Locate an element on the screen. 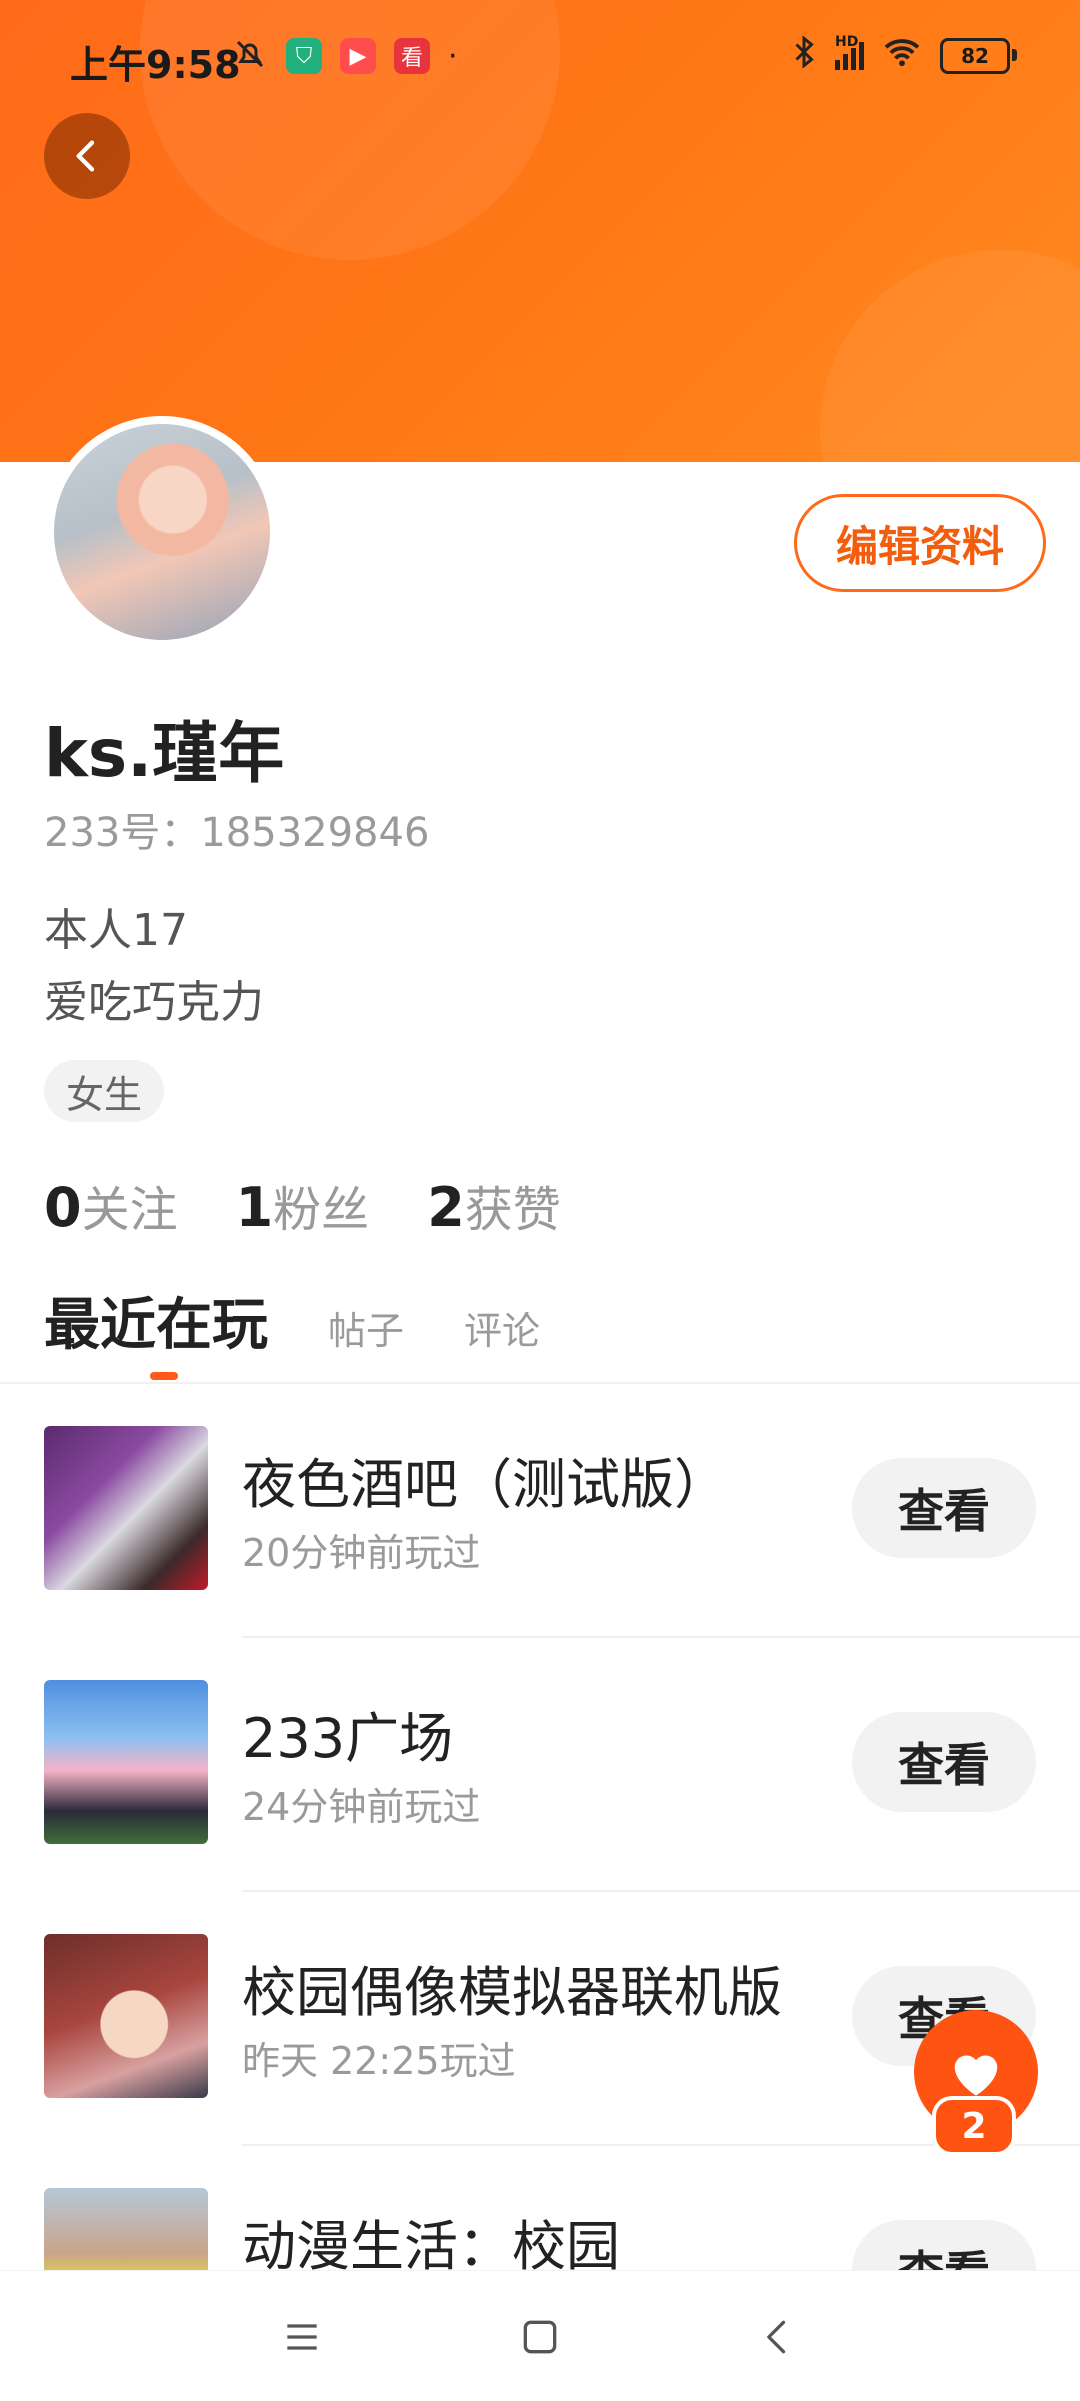 This screenshot has width=1080, height=2401. menu-icon is located at coordinates (302, 2337).